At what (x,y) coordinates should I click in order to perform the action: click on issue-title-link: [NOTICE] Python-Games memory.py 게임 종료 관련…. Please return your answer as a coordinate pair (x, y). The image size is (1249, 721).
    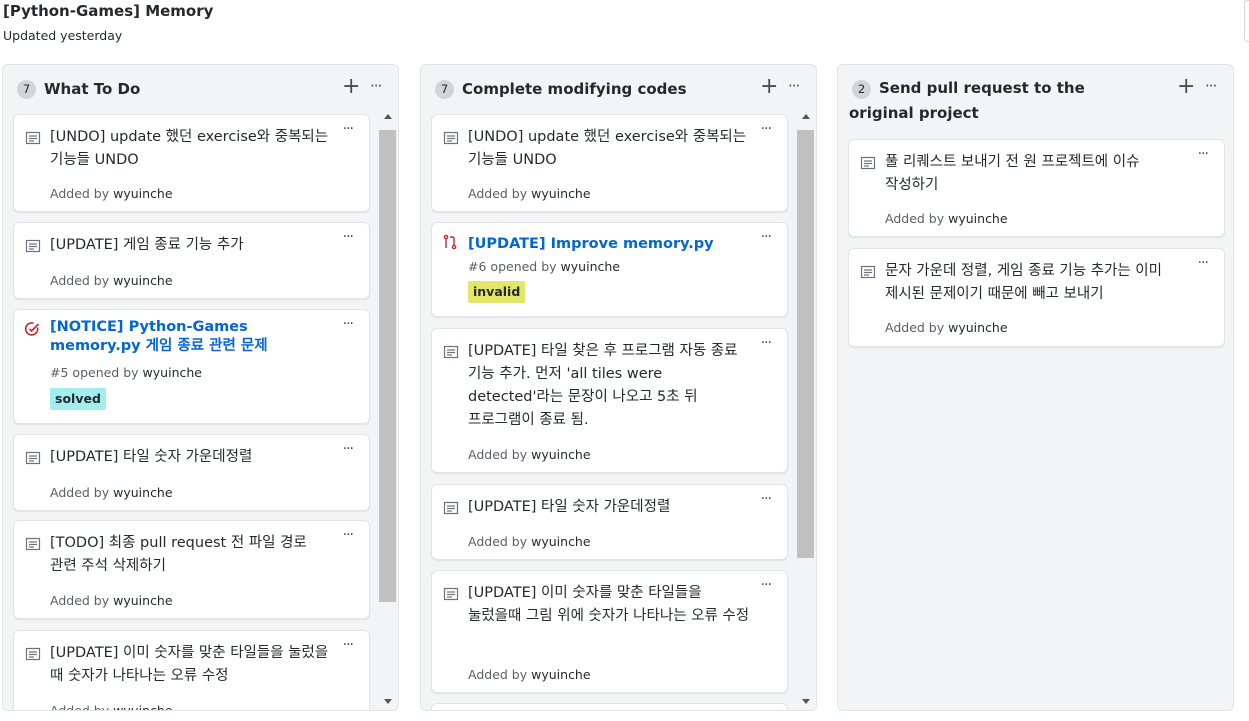
    Looking at the image, I should click on (191, 337).